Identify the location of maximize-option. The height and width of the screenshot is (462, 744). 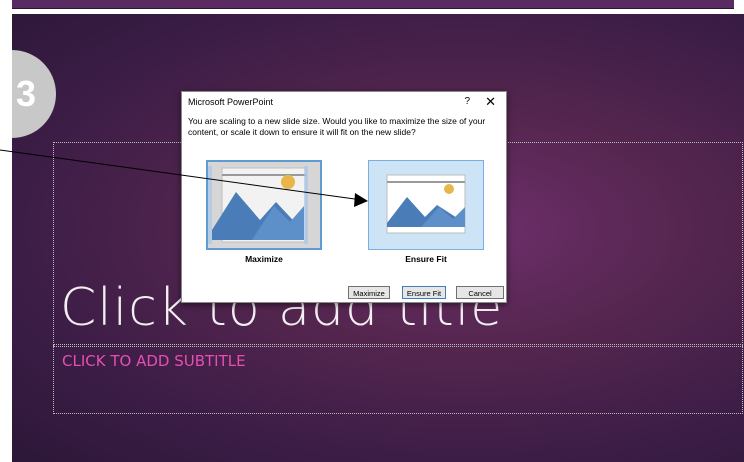
(264, 205).